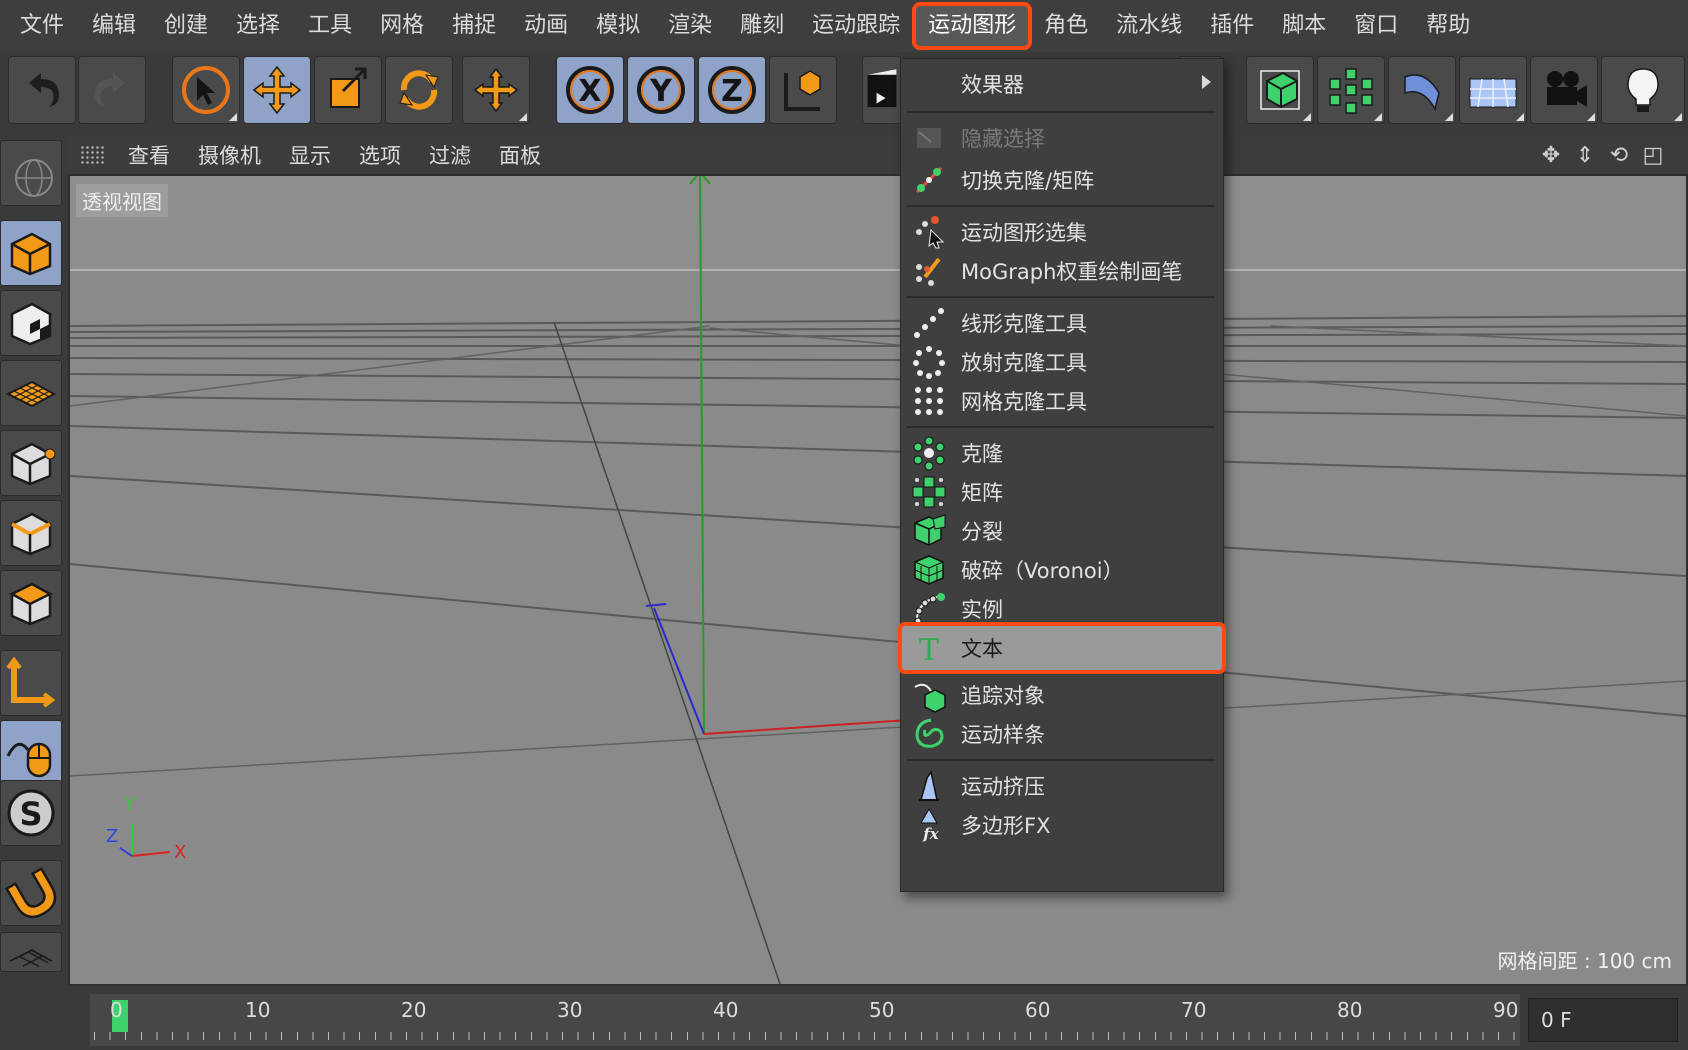 Image resolution: width=1688 pixels, height=1050 pixels. What do you see at coordinates (380, 155) in the screenshot?
I see `viewport-menu-options: 选项` at bounding box center [380, 155].